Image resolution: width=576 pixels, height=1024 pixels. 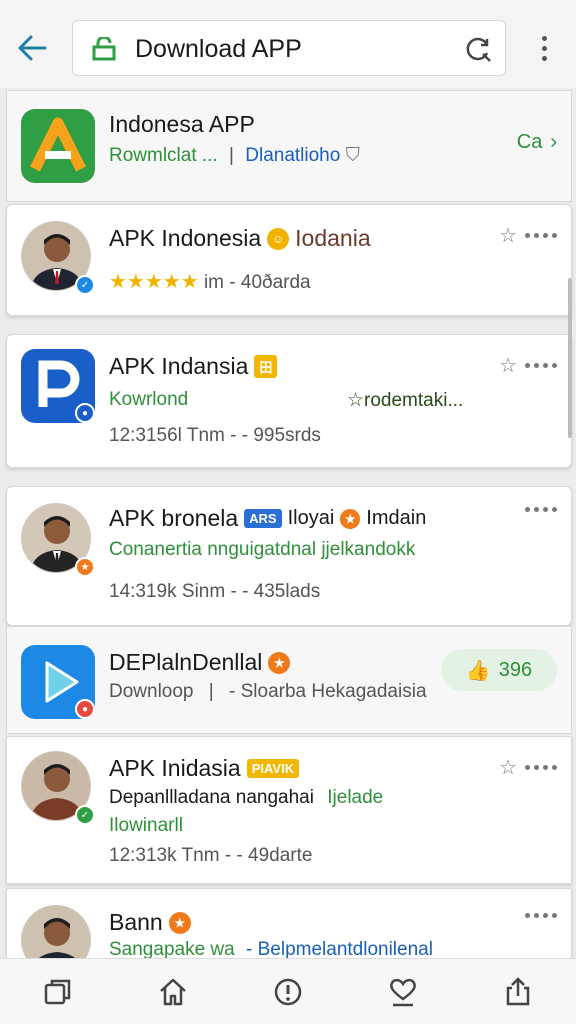 I want to click on coin-icon: ☺, so click(x=278, y=238).